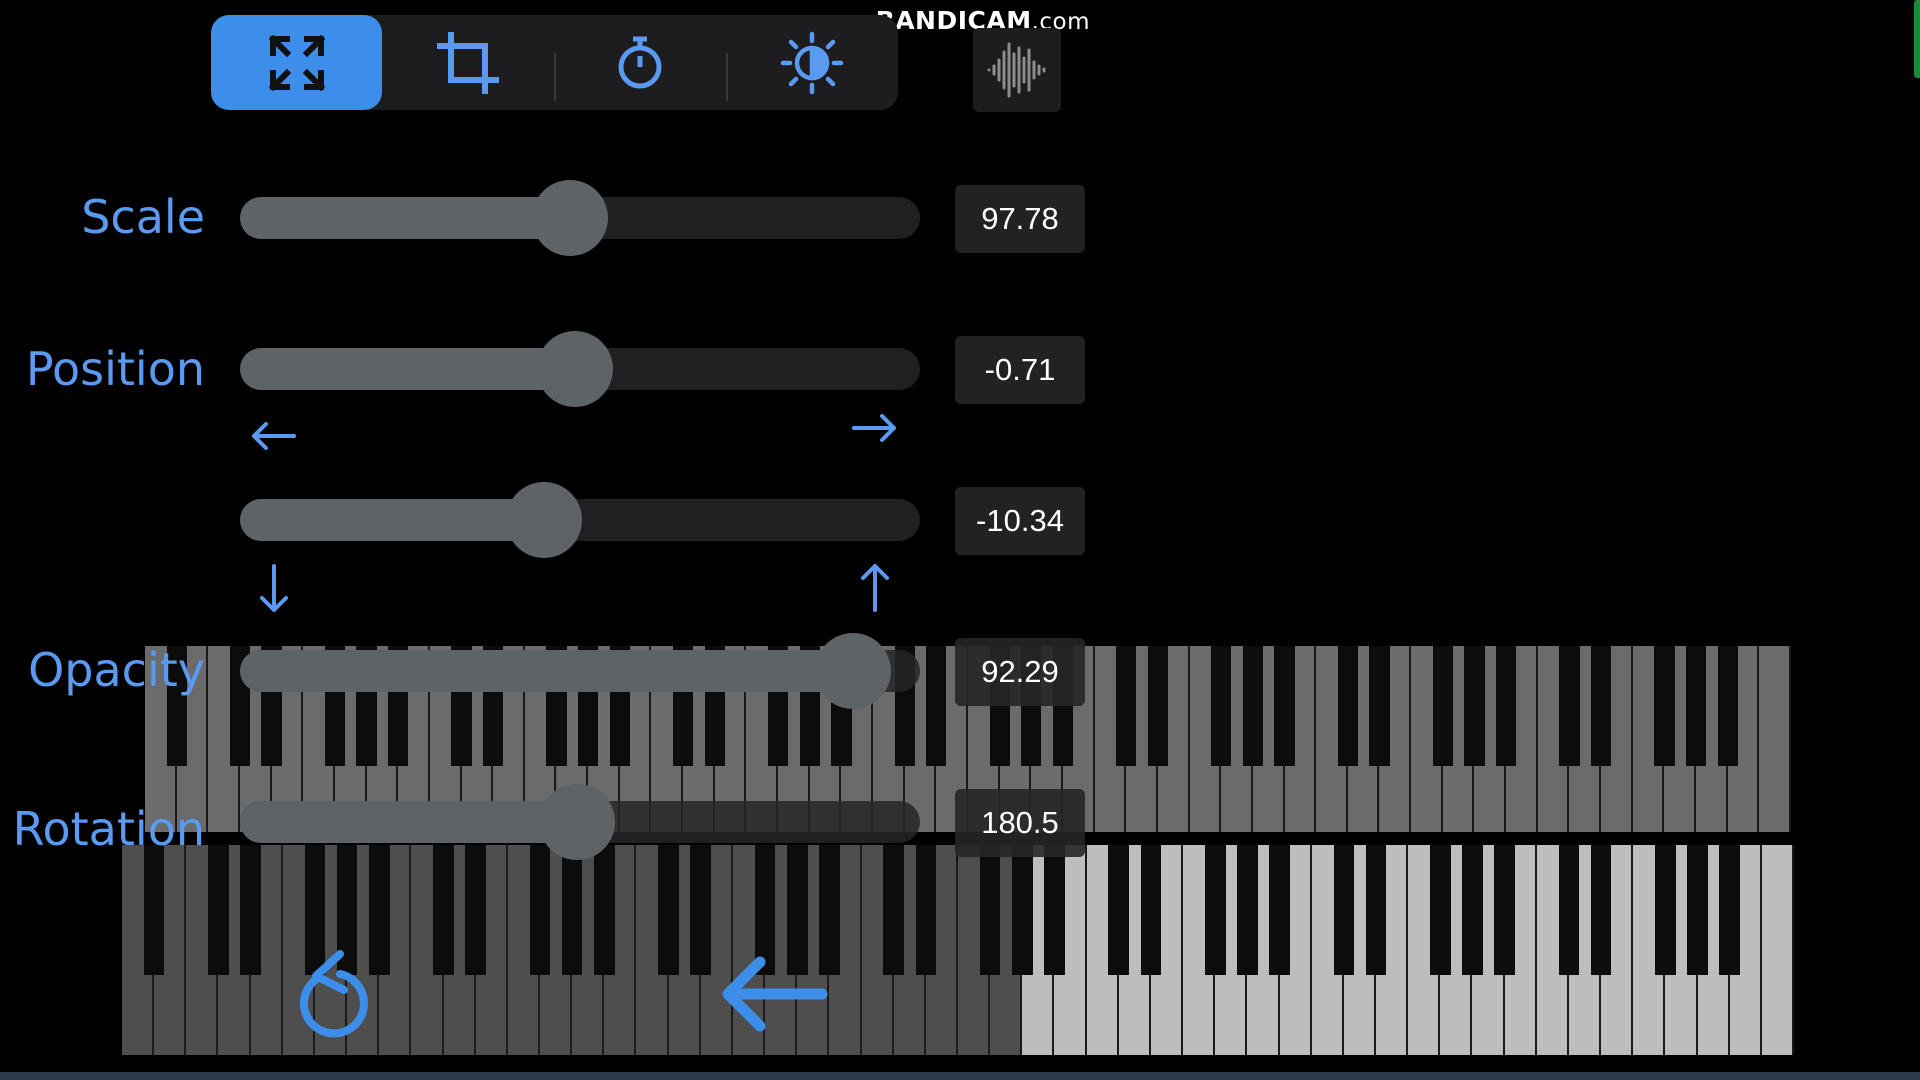  I want to click on brightness-contrast-icon, so click(811, 62).